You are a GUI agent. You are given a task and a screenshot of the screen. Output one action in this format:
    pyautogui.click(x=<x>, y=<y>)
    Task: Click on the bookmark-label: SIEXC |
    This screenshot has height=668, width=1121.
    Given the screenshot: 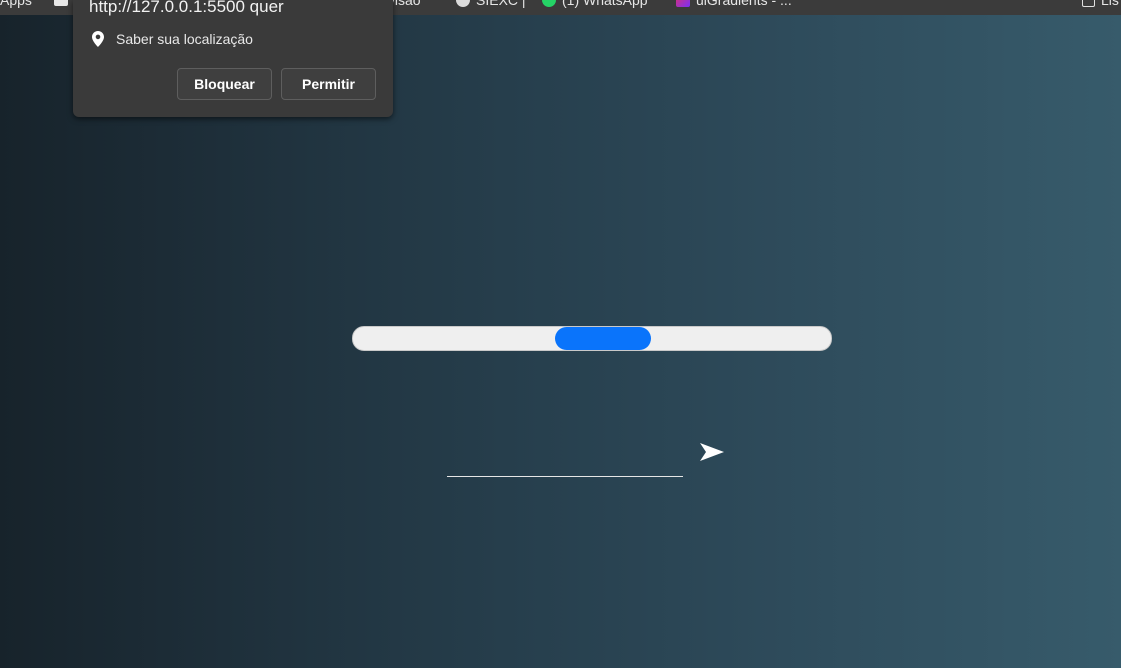 What is the action you would take?
    pyautogui.click(x=501, y=4)
    